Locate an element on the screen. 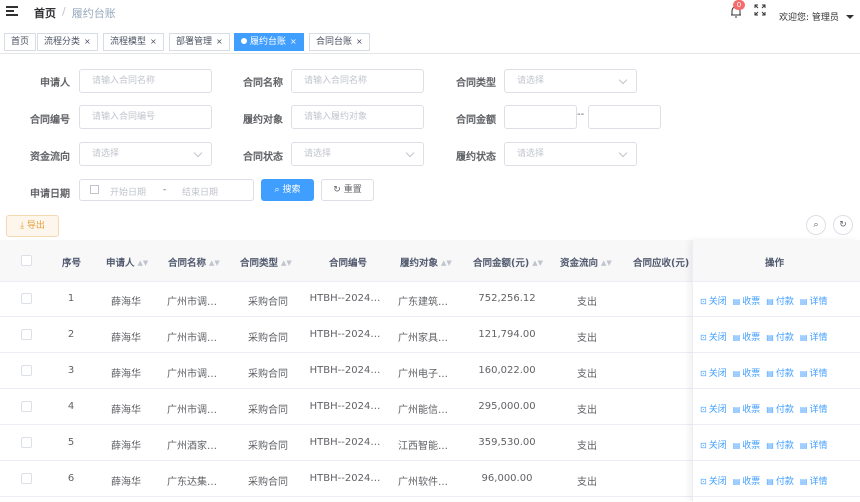 This screenshot has height=502, width=860. amount-min-input is located at coordinates (540, 117).